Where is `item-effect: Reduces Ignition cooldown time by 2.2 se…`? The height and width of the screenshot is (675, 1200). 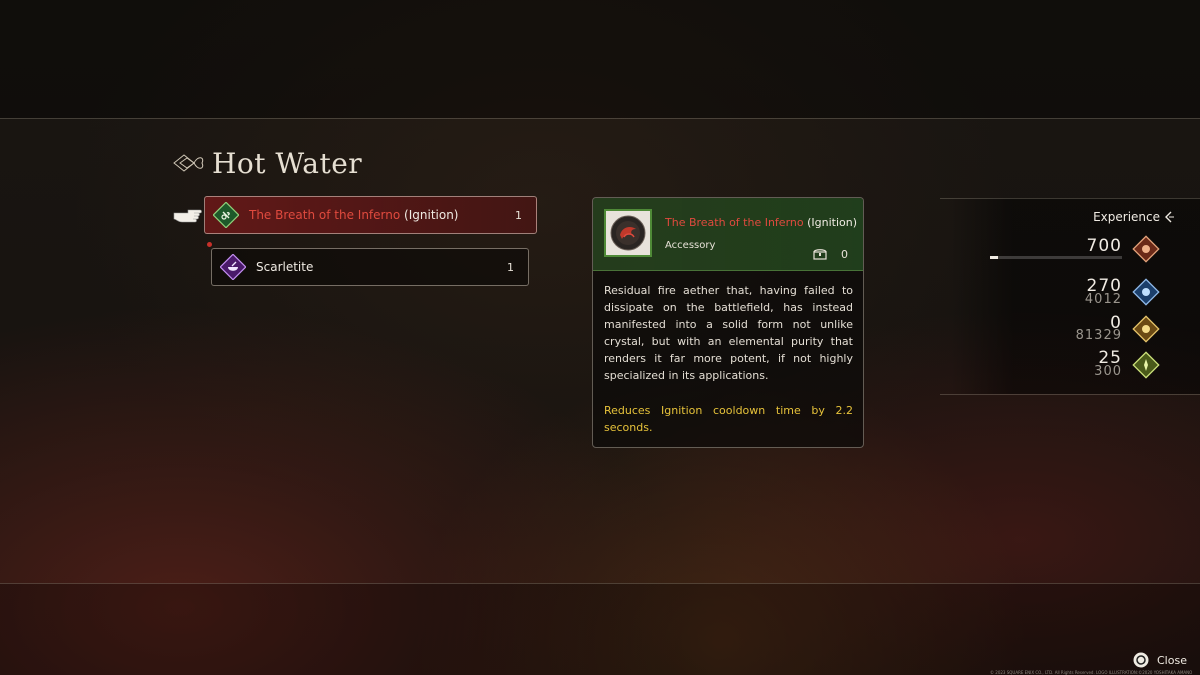 item-effect: Reduces Ignition cooldown time by 2.2 se… is located at coordinates (728, 419).